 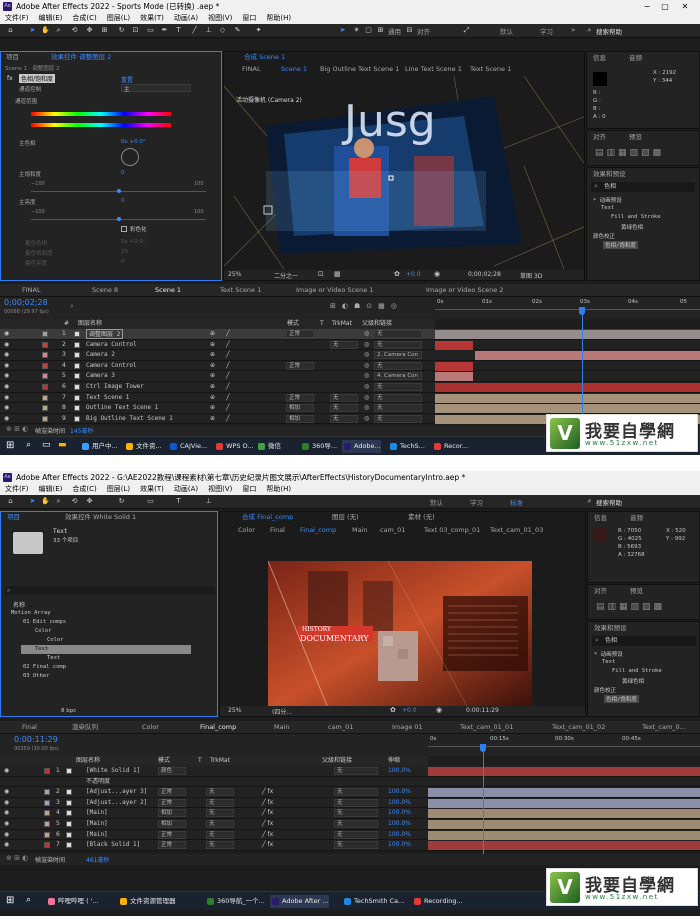 What do you see at coordinates (484, 274) in the screenshot?
I see `viewer-time: 0;00;02;28` at bounding box center [484, 274].